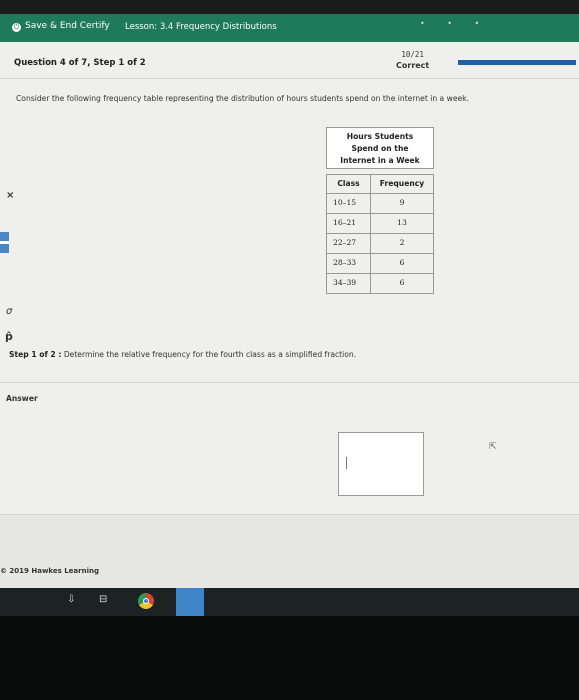 This screenshot has height=700, width=579. I want to click on save-end-certify-button: ⏻ Save & End Certify, so click(61, 26).